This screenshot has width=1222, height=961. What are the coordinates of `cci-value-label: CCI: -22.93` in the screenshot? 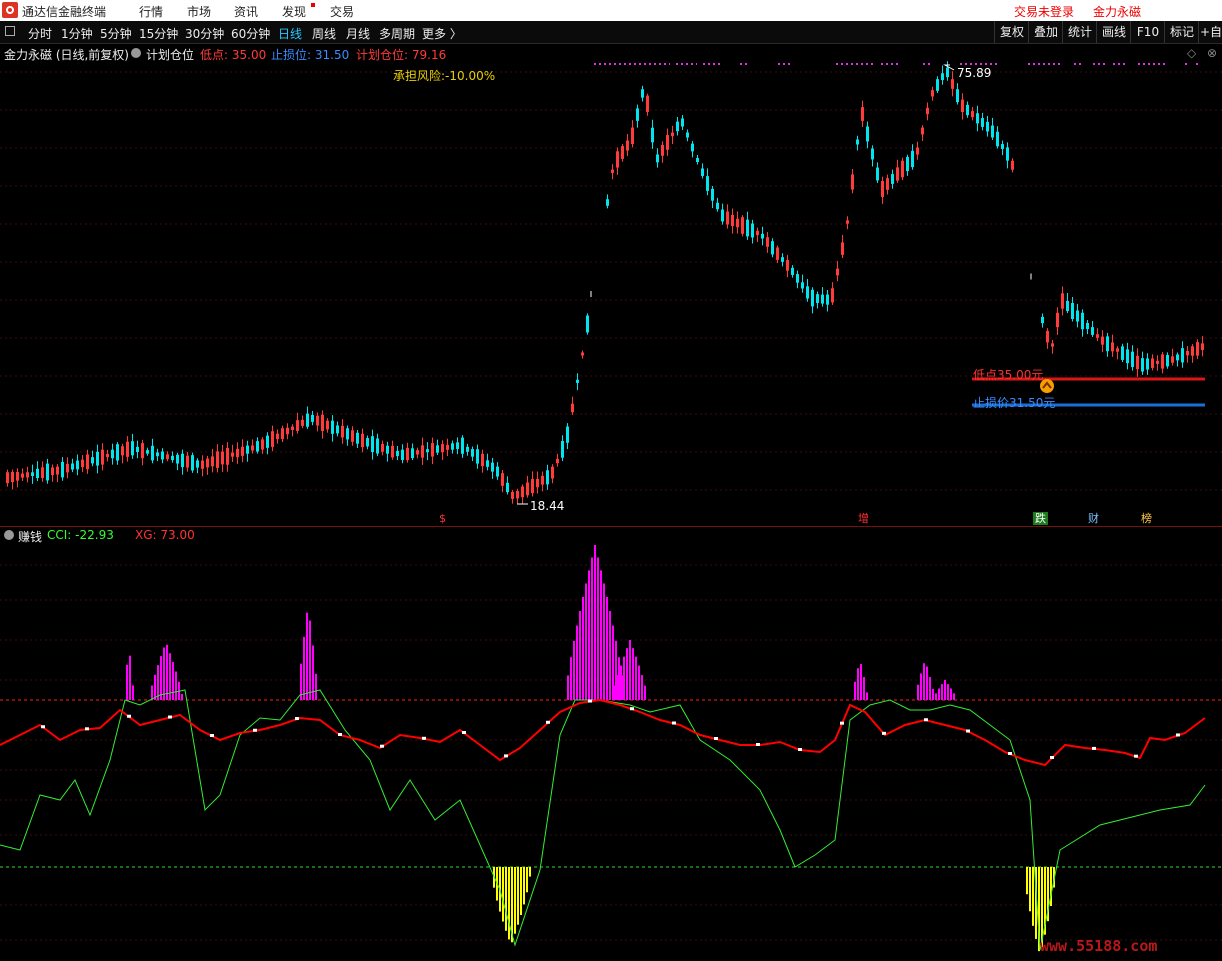 It's located at (80, 535).